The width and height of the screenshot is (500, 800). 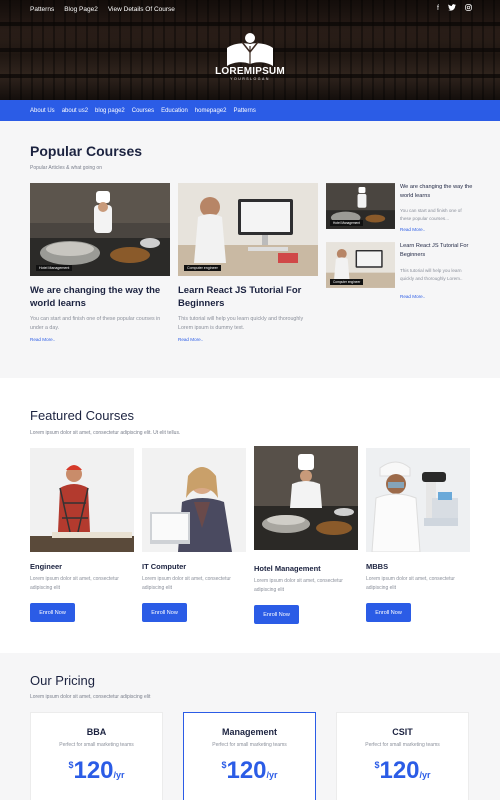 I want to click on popular-card-title: Learn React JS Tutorial For Beginners, so click(x=248, y=297).